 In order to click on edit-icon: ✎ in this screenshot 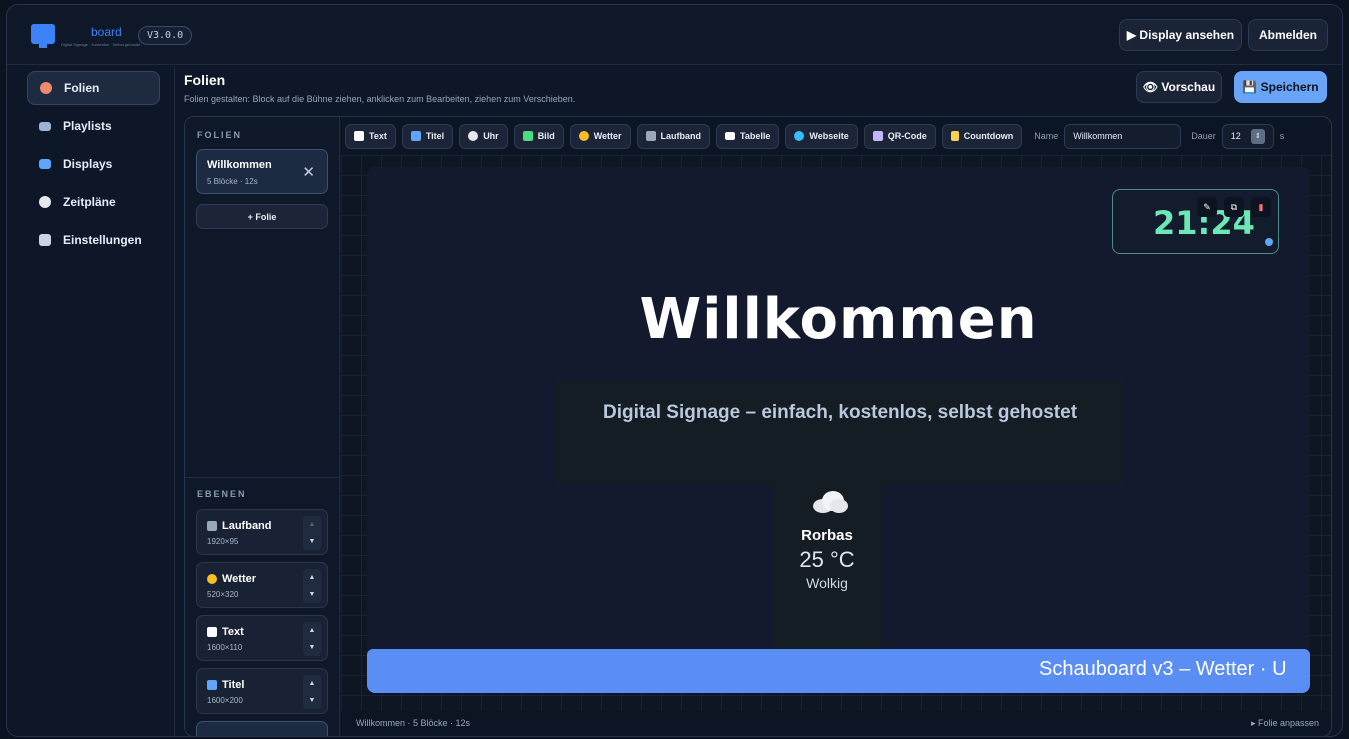, I will do `click(1207, 207)`.